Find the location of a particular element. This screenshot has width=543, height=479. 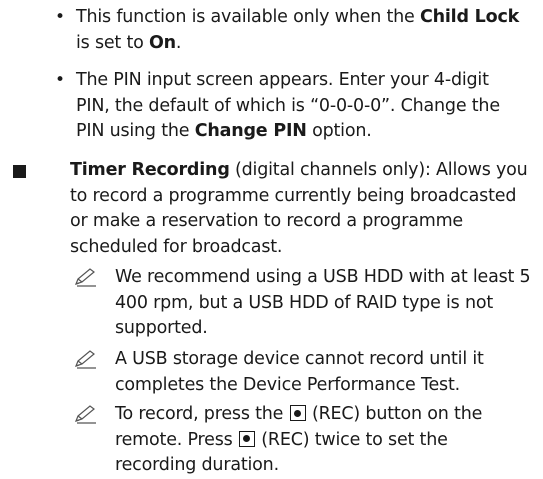

text-run: . is located at coordinates (178, 42).